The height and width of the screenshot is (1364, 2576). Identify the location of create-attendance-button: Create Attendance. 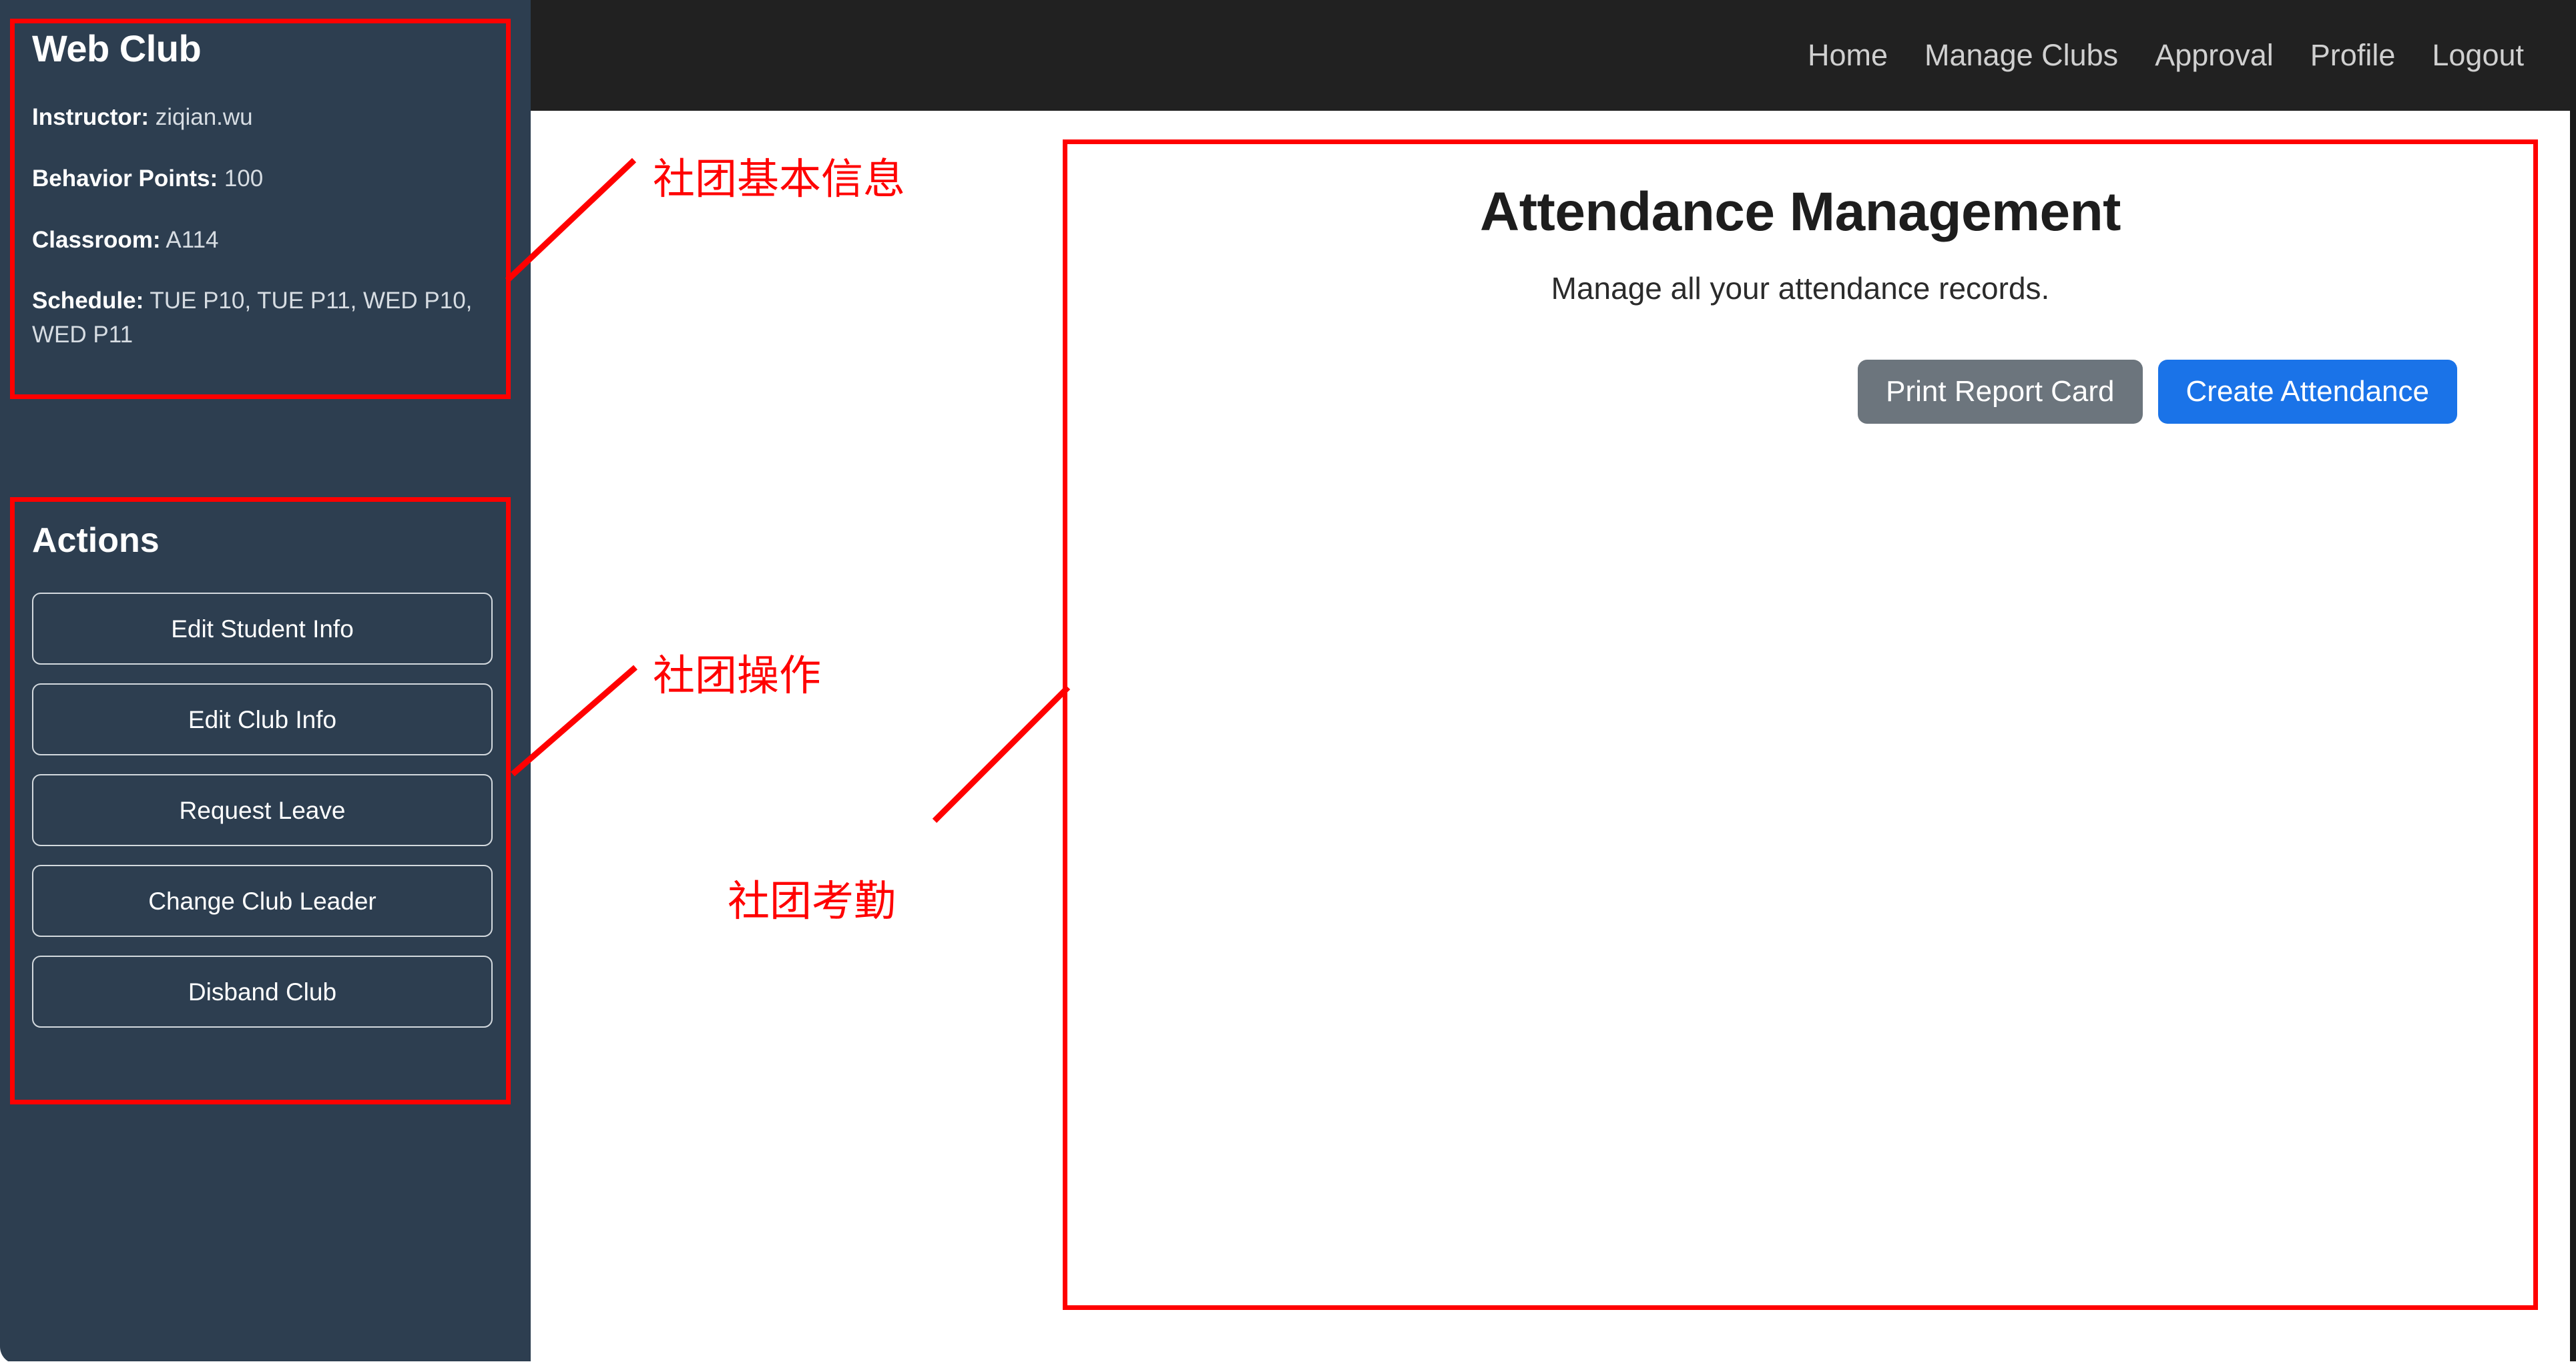
(2307, 392).